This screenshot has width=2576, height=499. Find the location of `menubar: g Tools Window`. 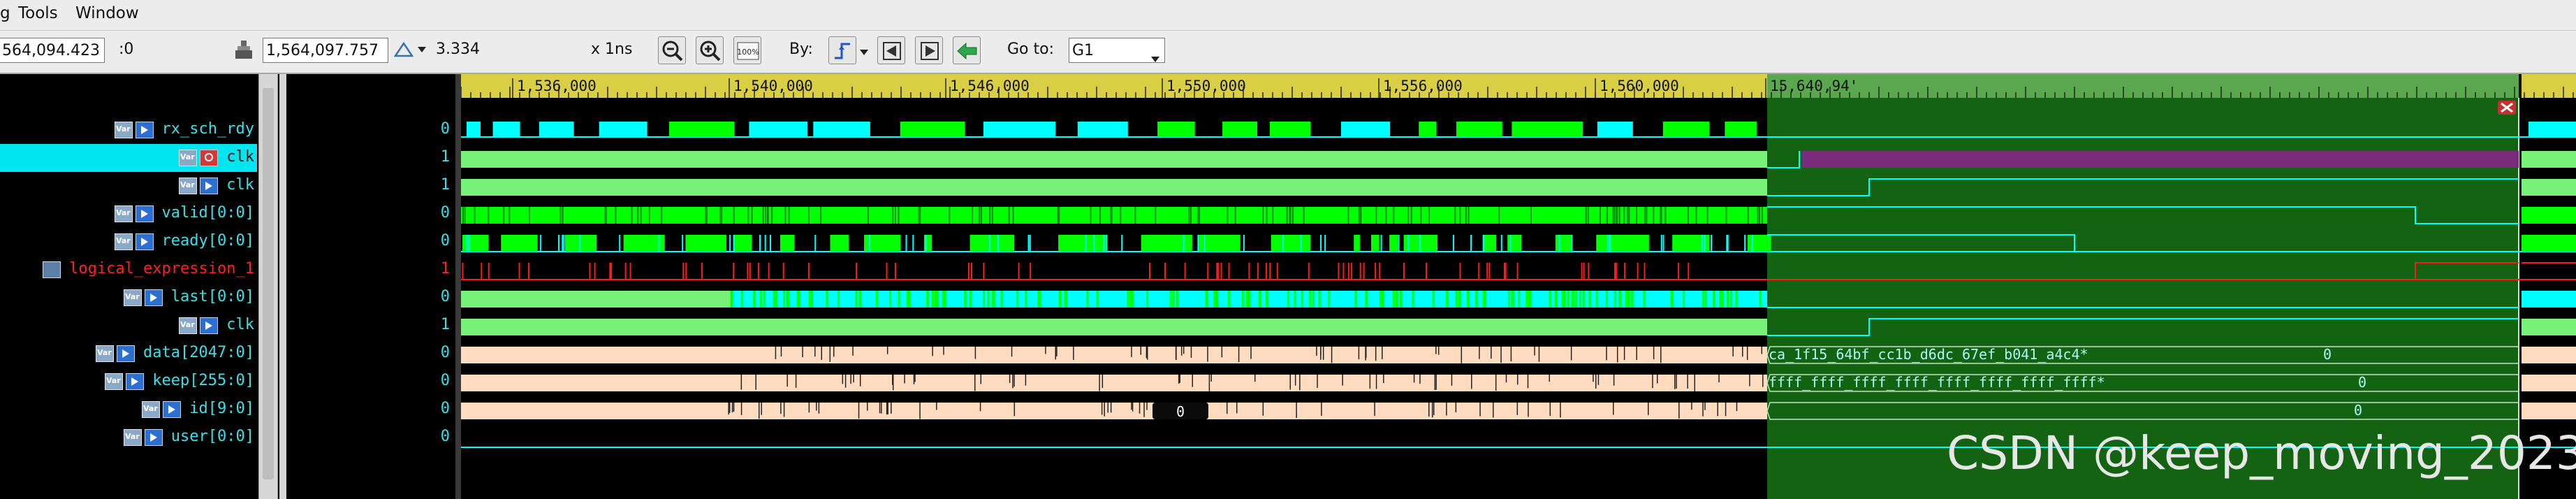

menubar: g Tools Window is located at coordinates (1288, 15).